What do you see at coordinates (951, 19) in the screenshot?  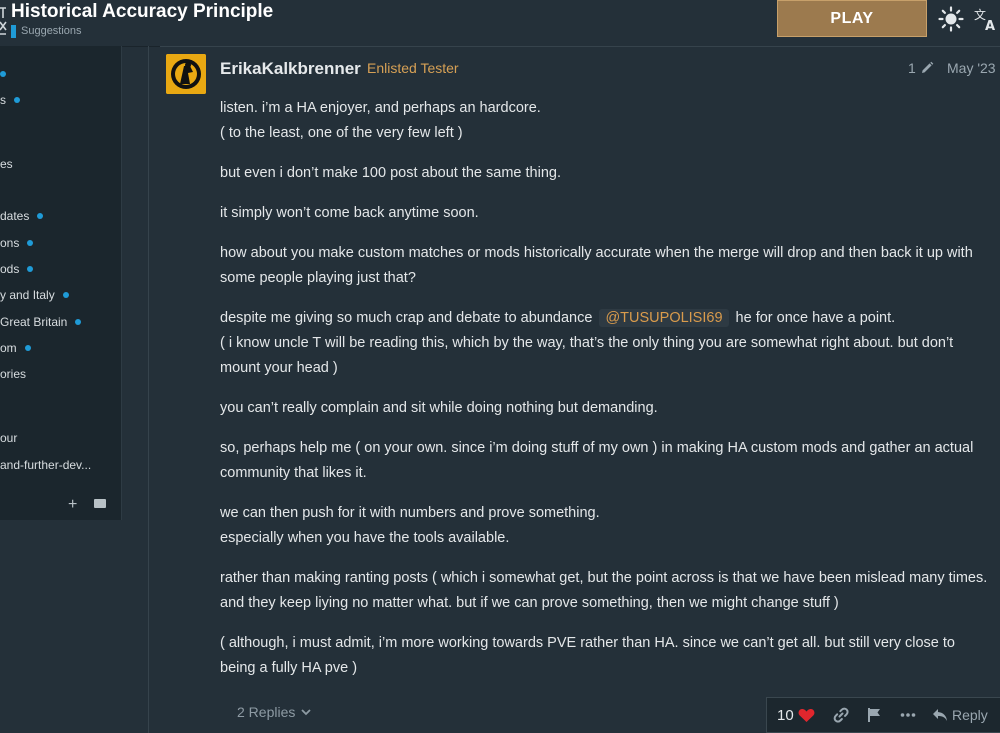 I see `sun-icon` at bounding box center [951, 19].